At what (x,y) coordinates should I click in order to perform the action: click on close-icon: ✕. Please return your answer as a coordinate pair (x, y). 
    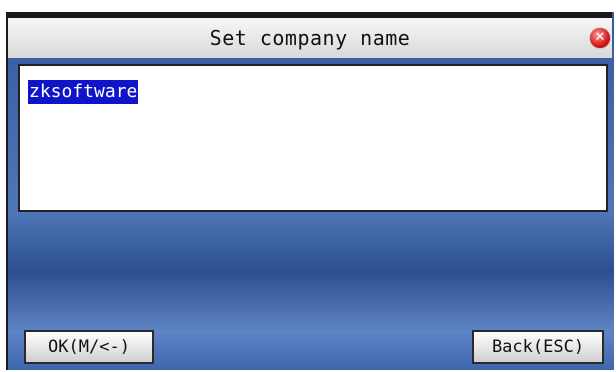
    Looking at the image, I should click on (600, 38).